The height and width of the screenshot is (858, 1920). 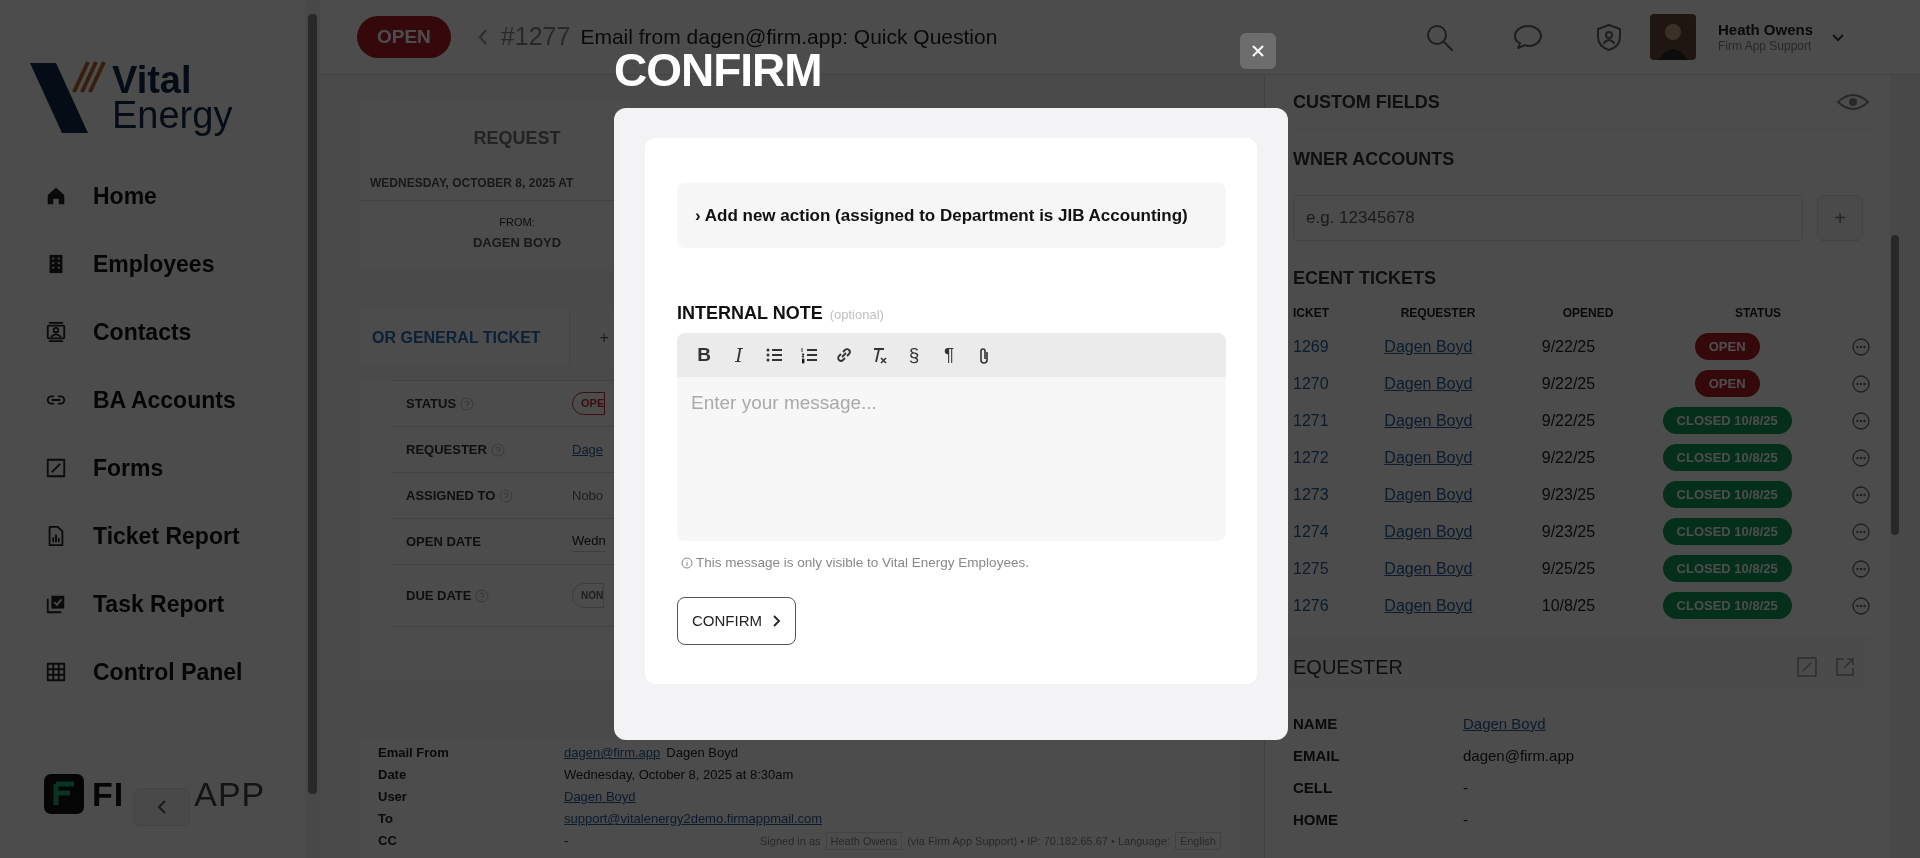 What do you see at coordinates (1568, 605) in the screenshot?
I see `table-cell-text: 10/8/25` at bounding box center [1568, 605].